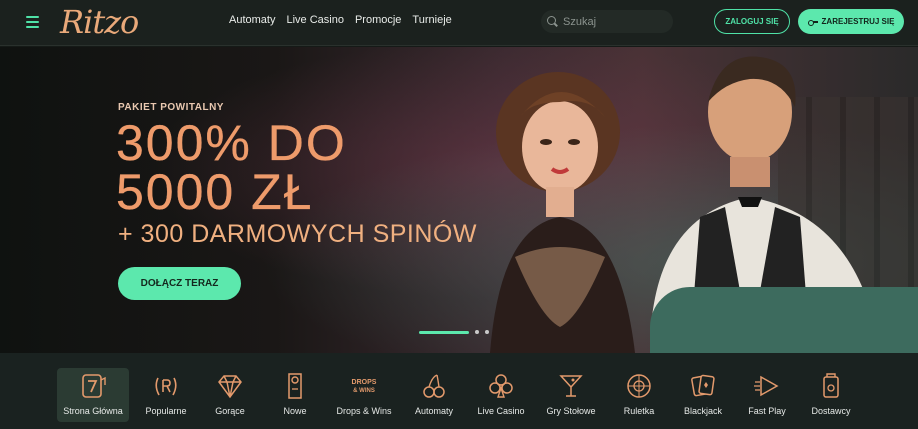  What do you see at coordinates (171, 107) in the screenshot?
I see `hero-subtitle: PAKIET POWITALNY` at bounding box center [171, 107].